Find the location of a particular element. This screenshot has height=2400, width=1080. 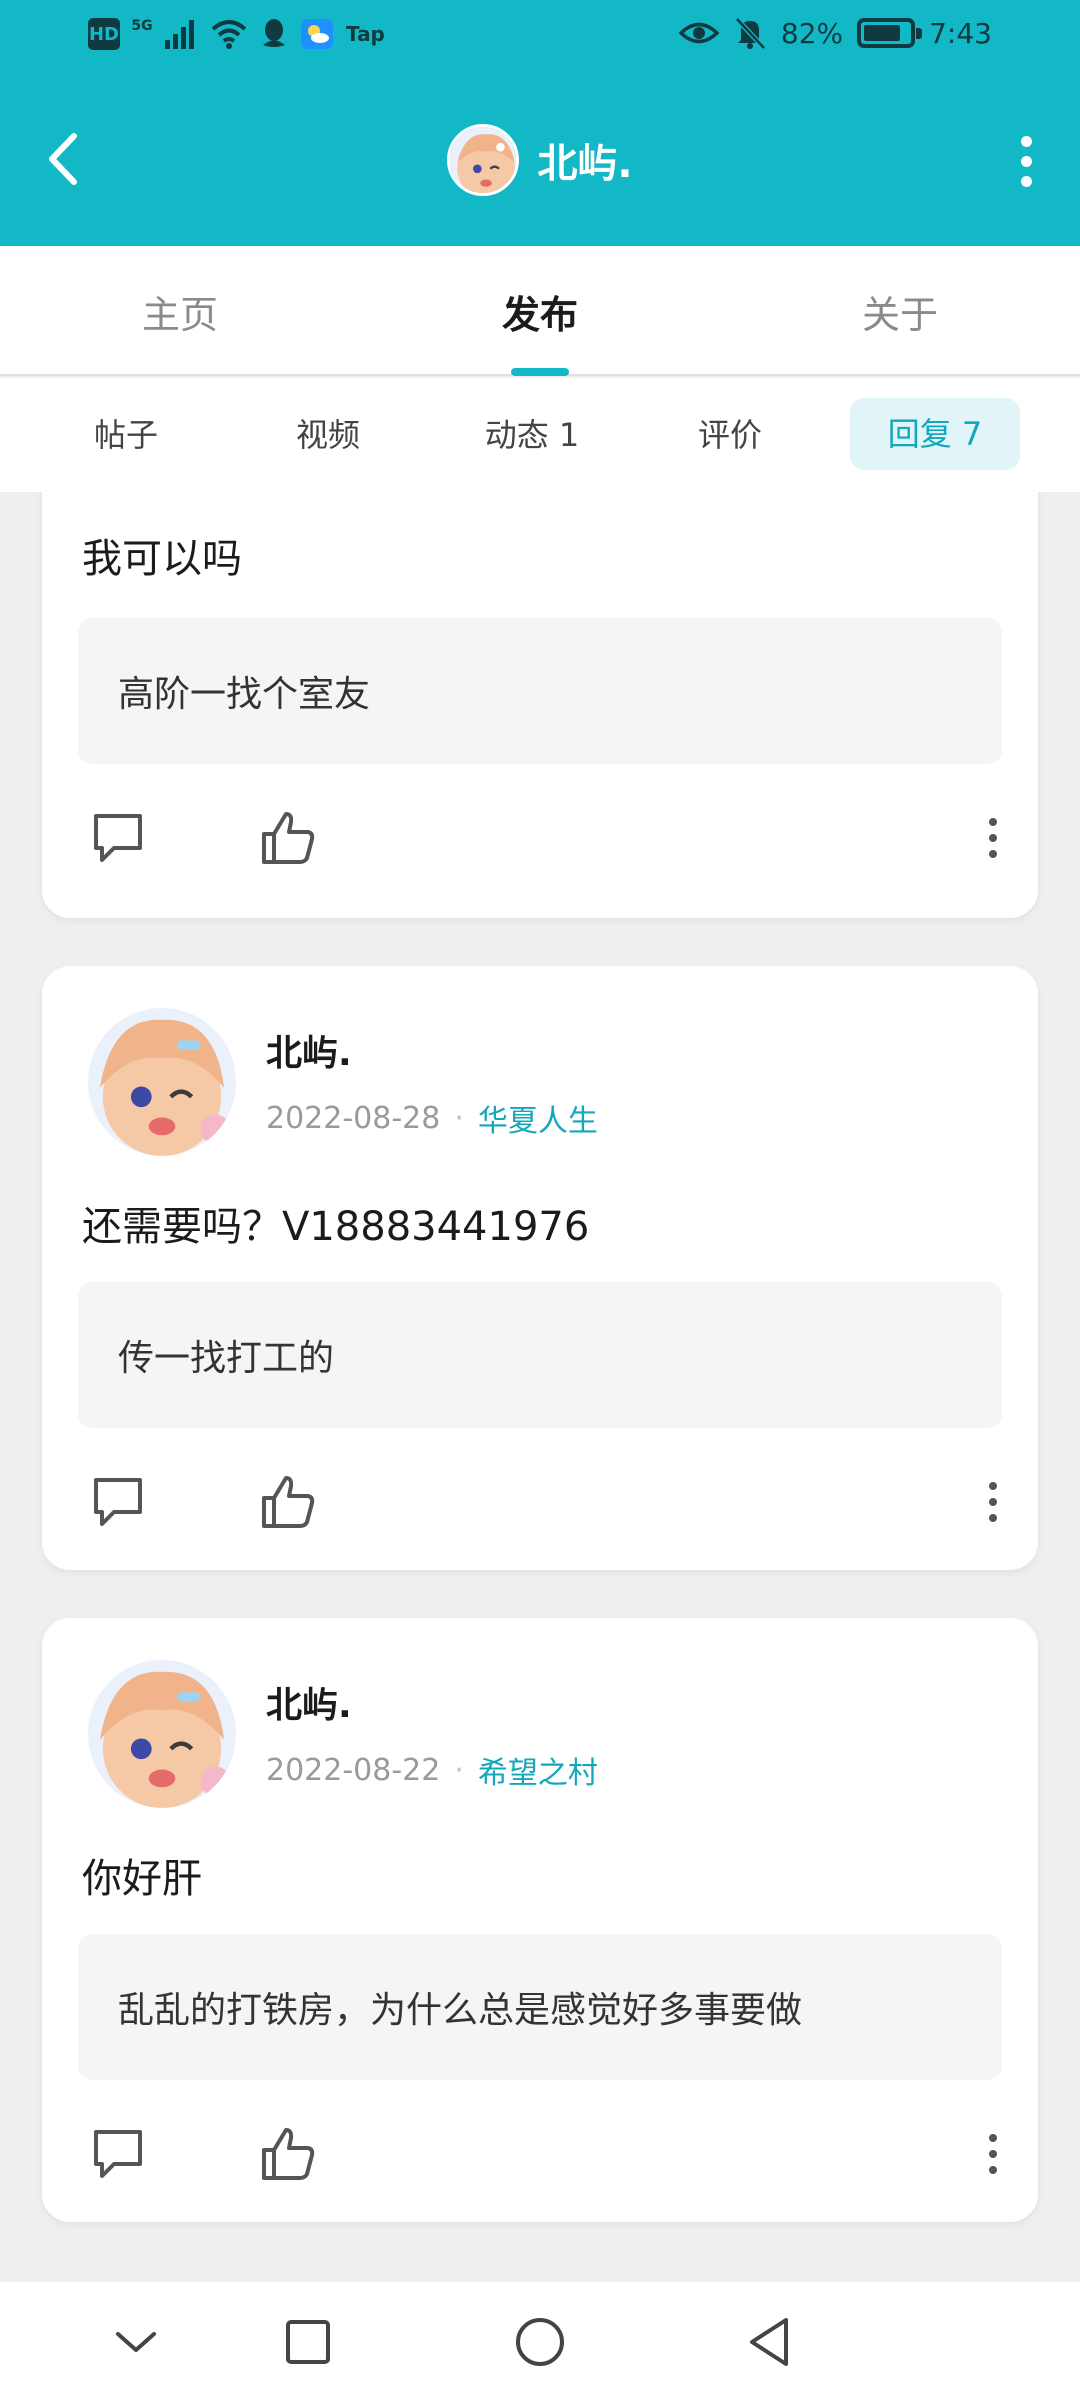

battery-fill is located at coordinates (882, 33).